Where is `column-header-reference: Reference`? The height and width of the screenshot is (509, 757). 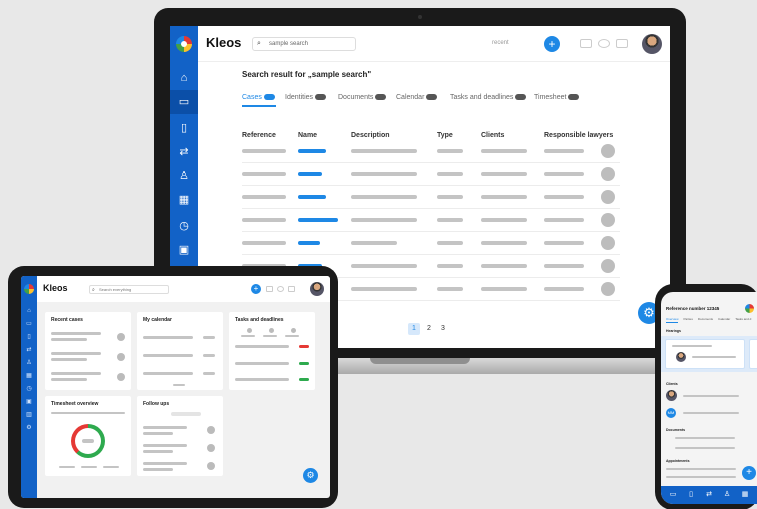
column-header-reference: Reference is located at coordinates (259, 135).